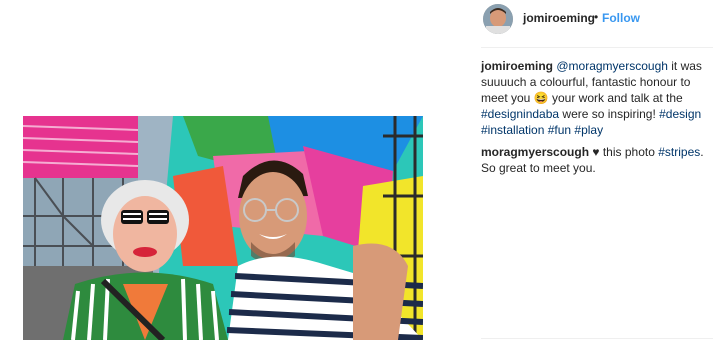  Describe the element at coordinates (588, 130) in the screenshot. I see `hashtag-link: #play` at that location.